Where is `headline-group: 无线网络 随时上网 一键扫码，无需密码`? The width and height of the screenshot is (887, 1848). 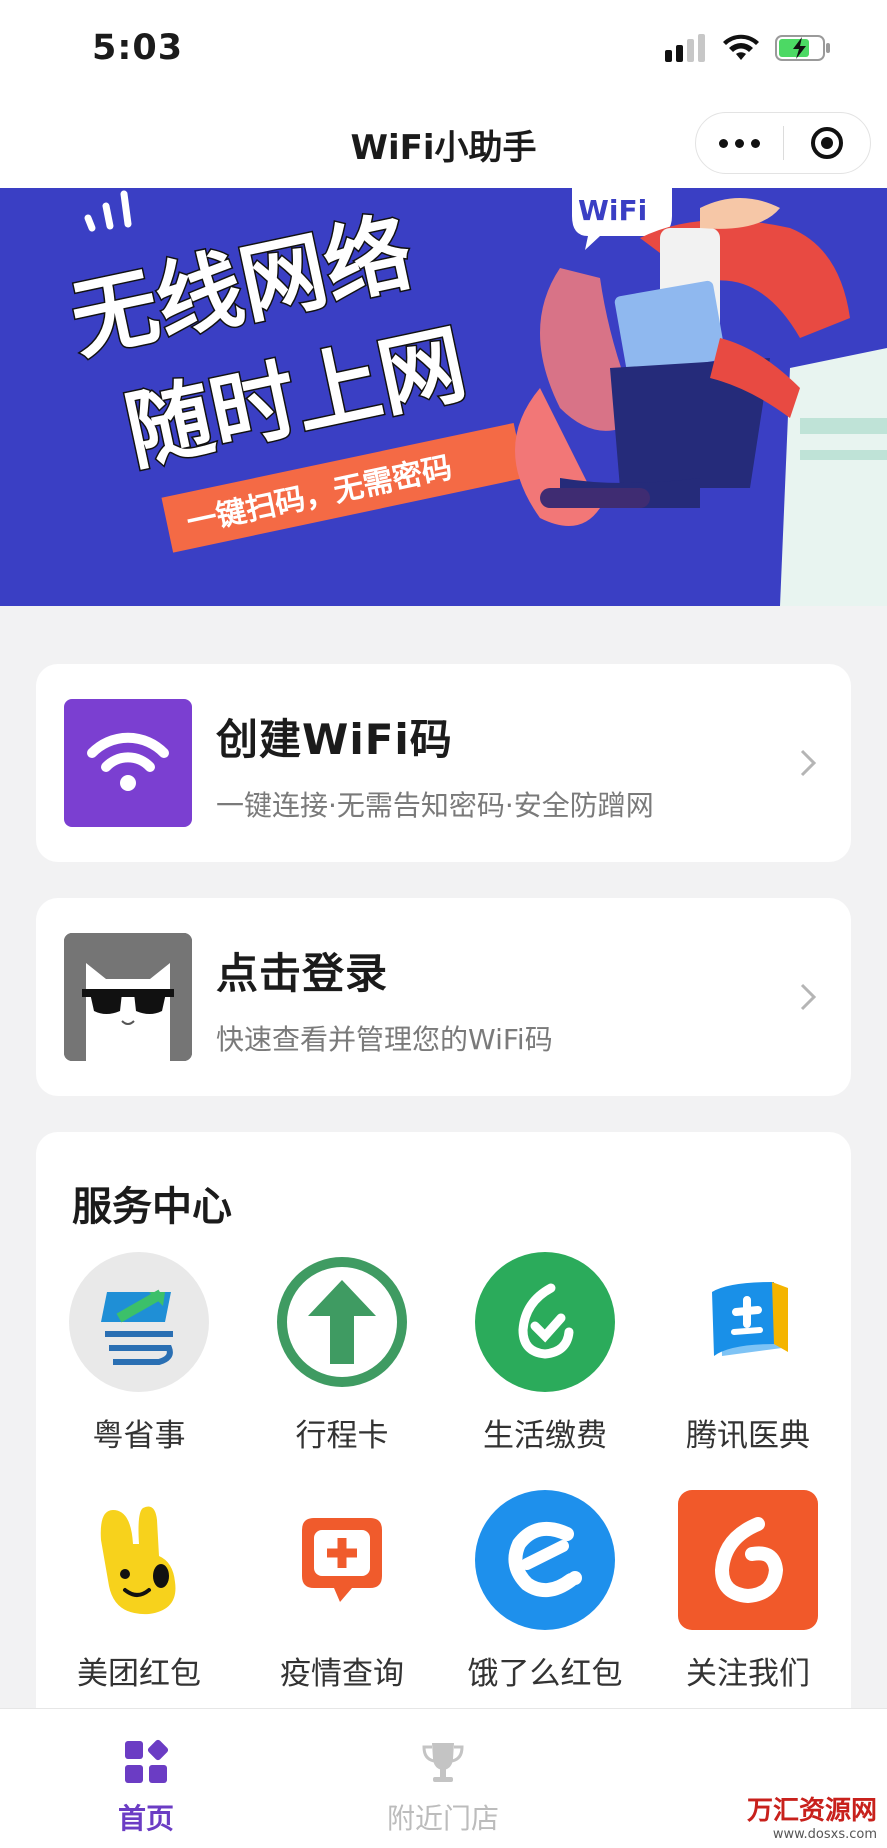 headline-group: 无线网络 随时上网 一键扫码，无需密码 is located at coordinates (293, 377).